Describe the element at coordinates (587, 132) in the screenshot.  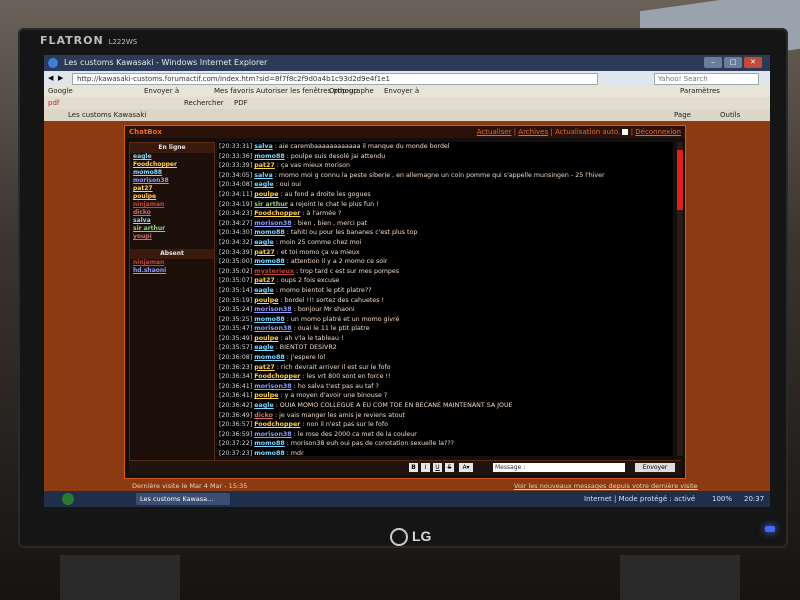
I see `auto-refresh-label: Actualisation auto.` at that location.